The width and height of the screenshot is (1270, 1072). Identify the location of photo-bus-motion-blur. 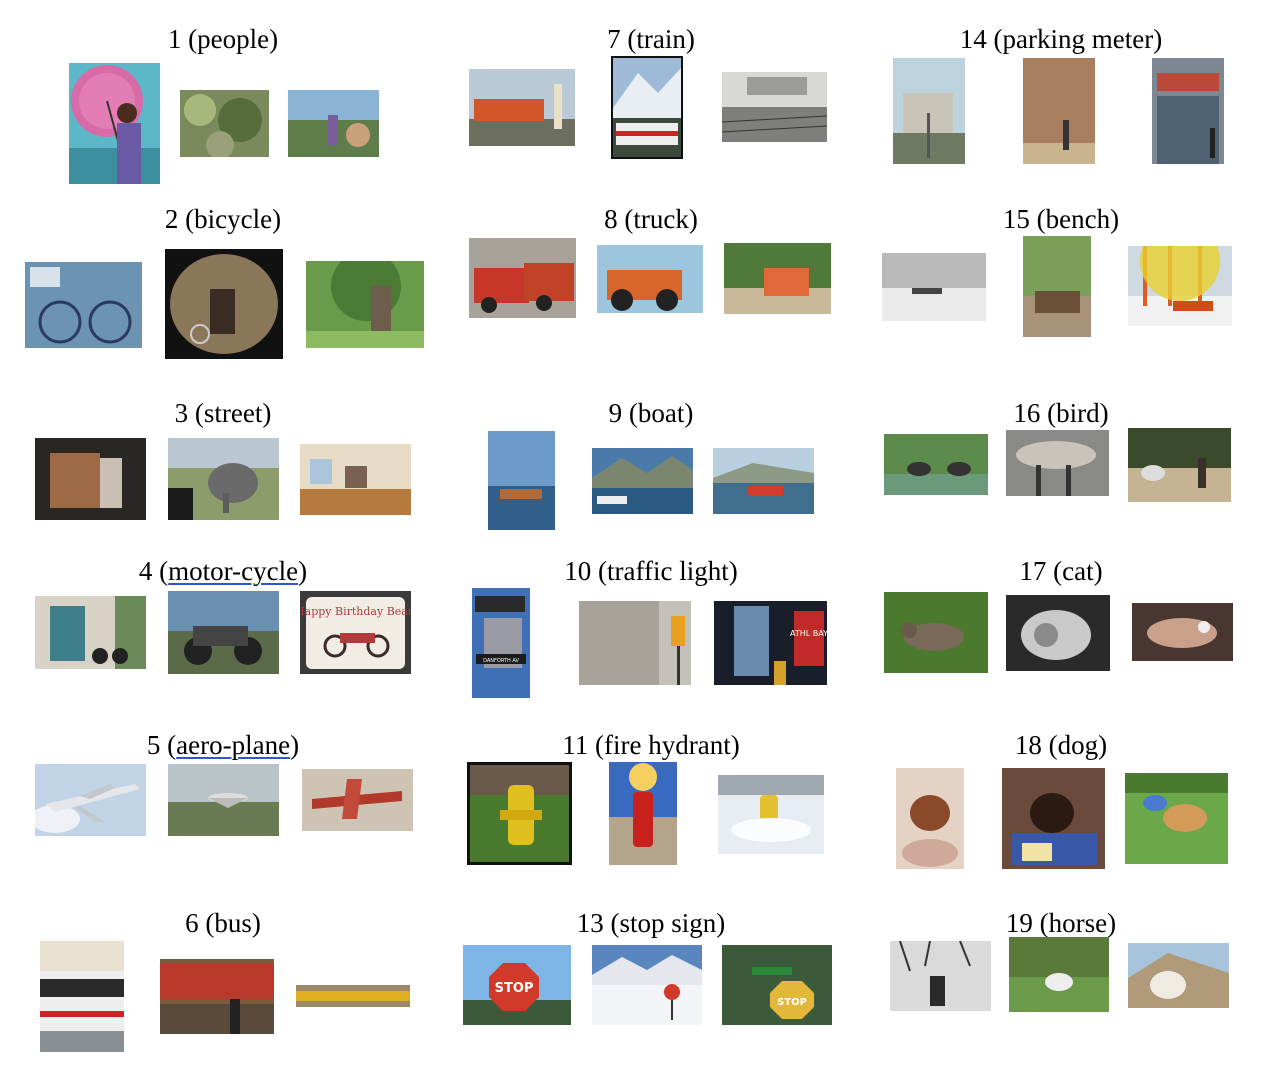
(217, 996).